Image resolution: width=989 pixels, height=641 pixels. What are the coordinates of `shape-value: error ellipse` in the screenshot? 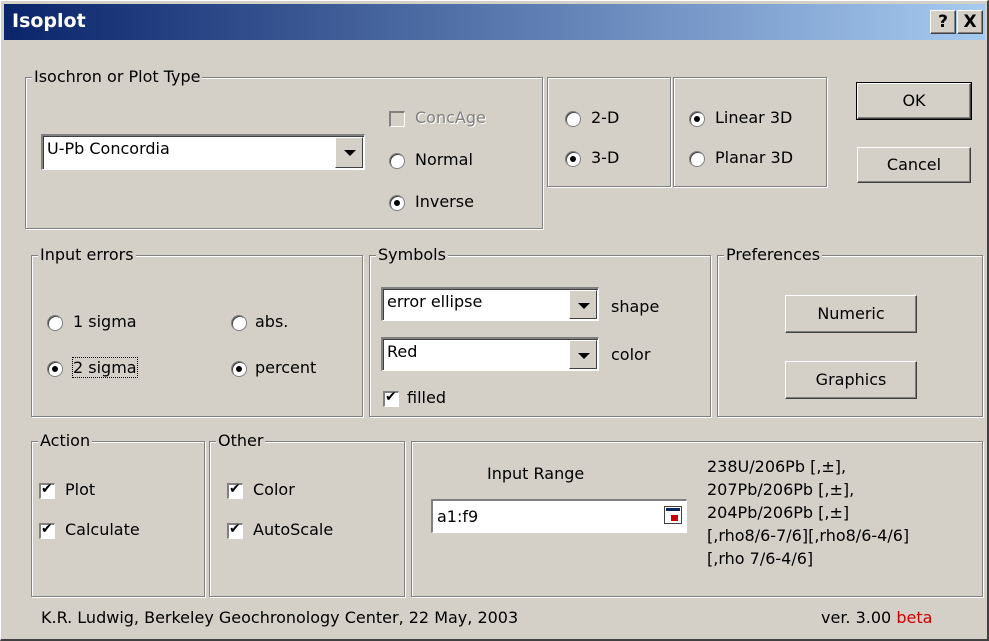 It's located at (435, 301).